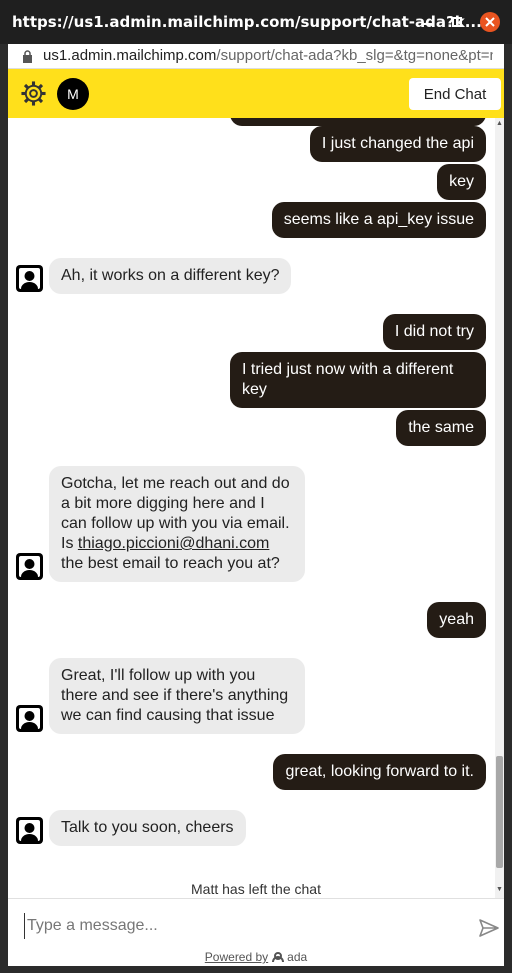 Image resolution: width=512 pixels, height=973 pixels. I want to click on message-line: Gotcha, let me reach out and do, so click(175, 483).